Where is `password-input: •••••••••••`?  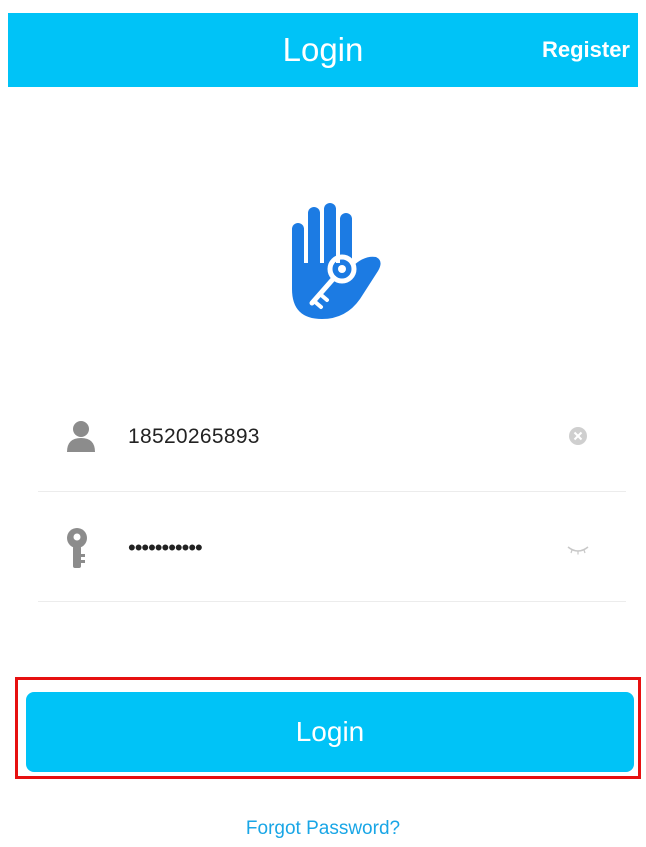
password-input: ••••••••••• is located at coordinates (165, 547).